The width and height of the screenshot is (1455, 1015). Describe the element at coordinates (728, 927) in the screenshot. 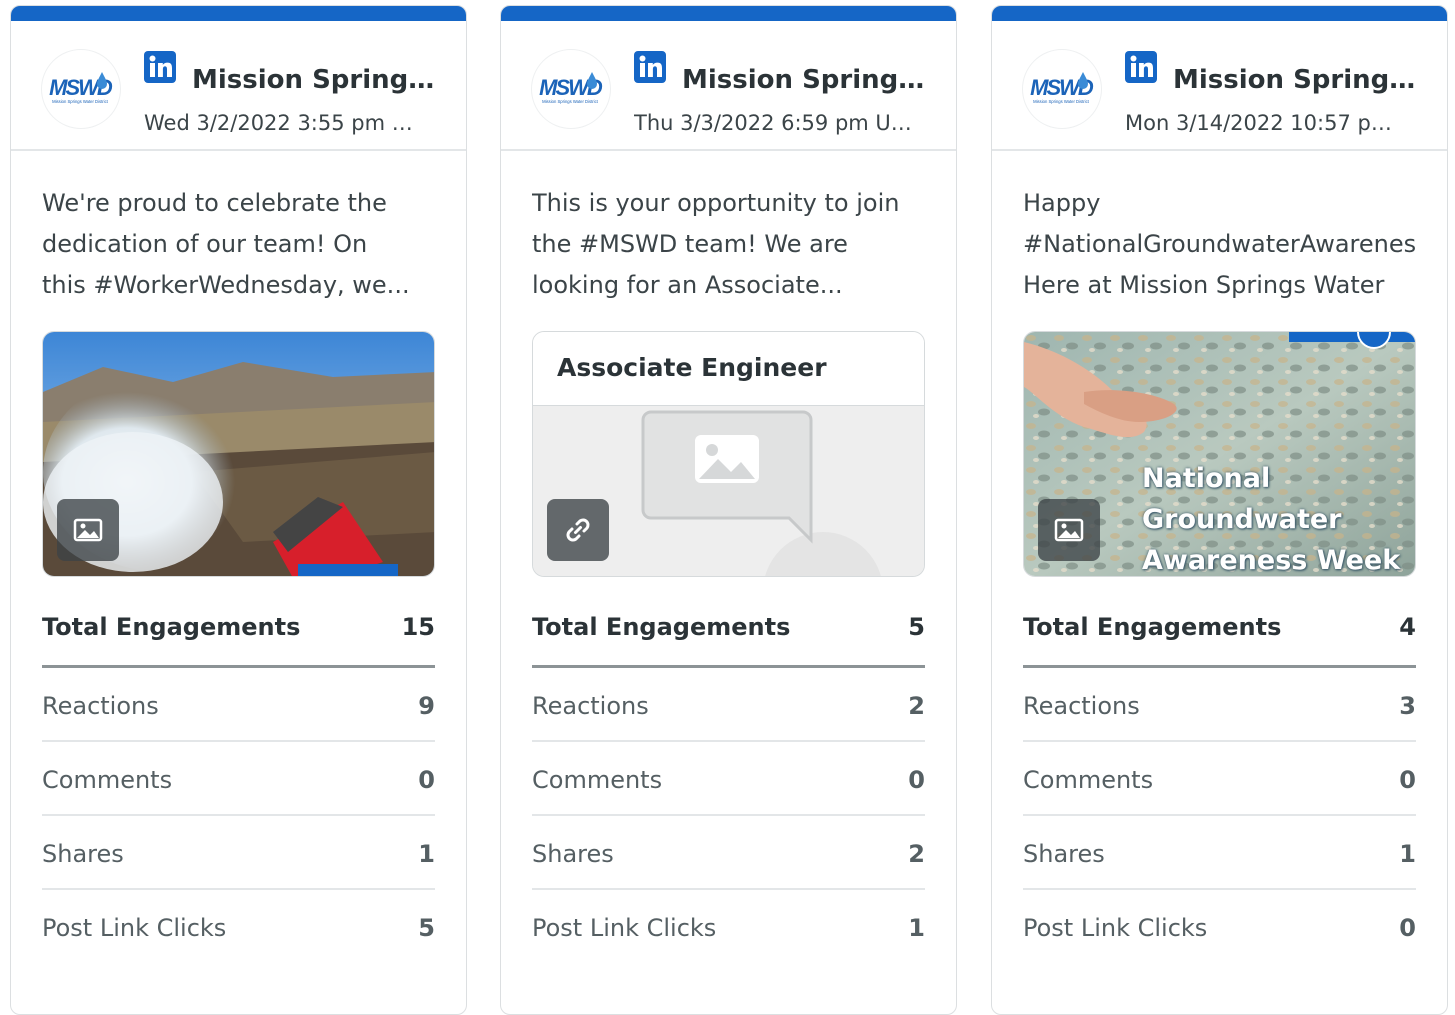

I see `stat-post-link-clicks: Post Link Clicks 1` at that location.